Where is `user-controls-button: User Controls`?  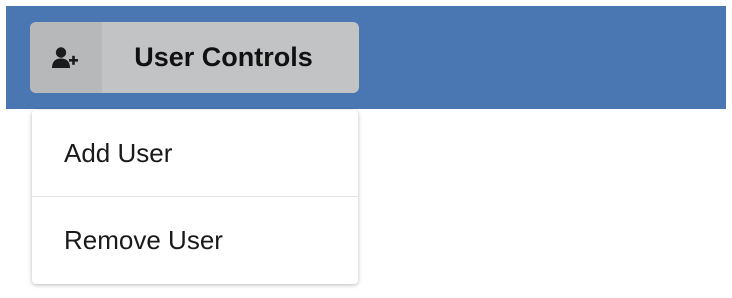
user-controls-button: User Controls is located at coordinates (194, 57).